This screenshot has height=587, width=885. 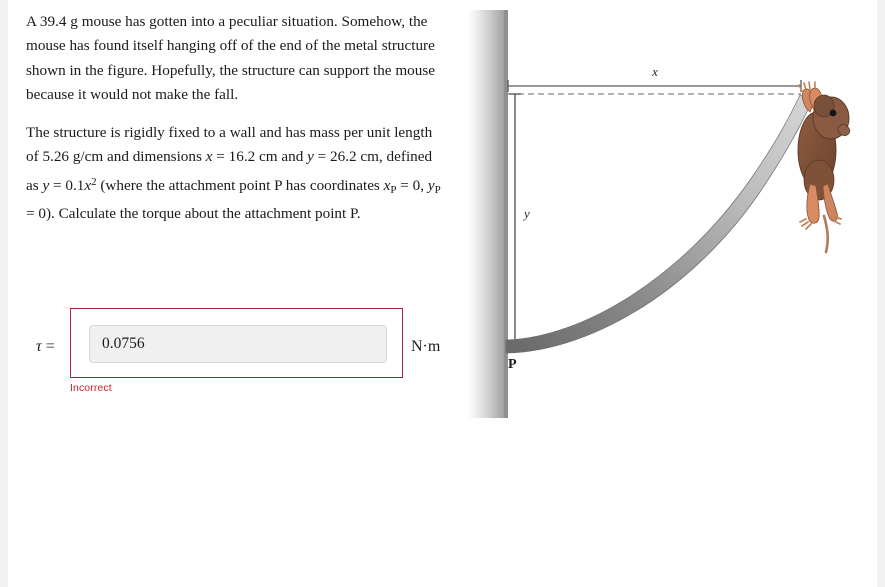 I want to click on page-right-margin, so click(x=881, y=293).